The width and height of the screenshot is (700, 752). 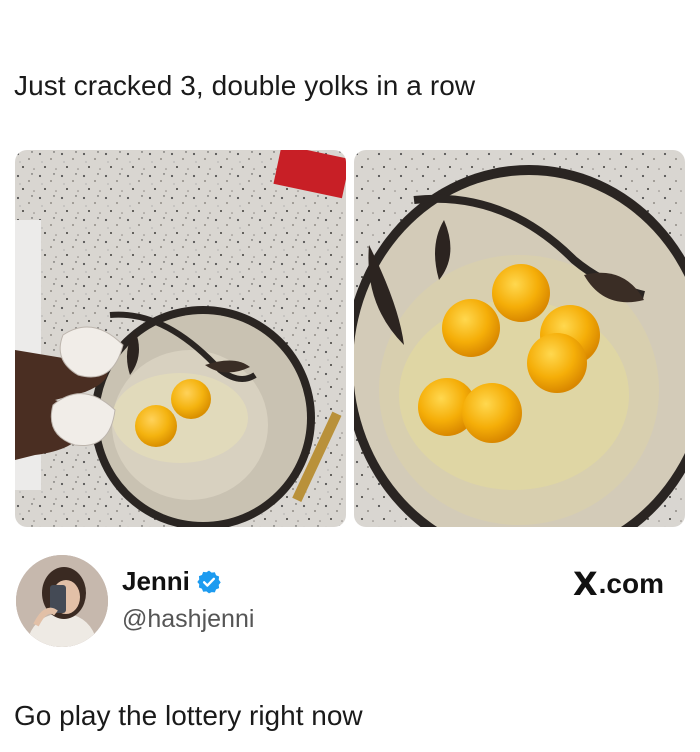 I want to click on verified-badge-icon, so click(x=209, y=582).